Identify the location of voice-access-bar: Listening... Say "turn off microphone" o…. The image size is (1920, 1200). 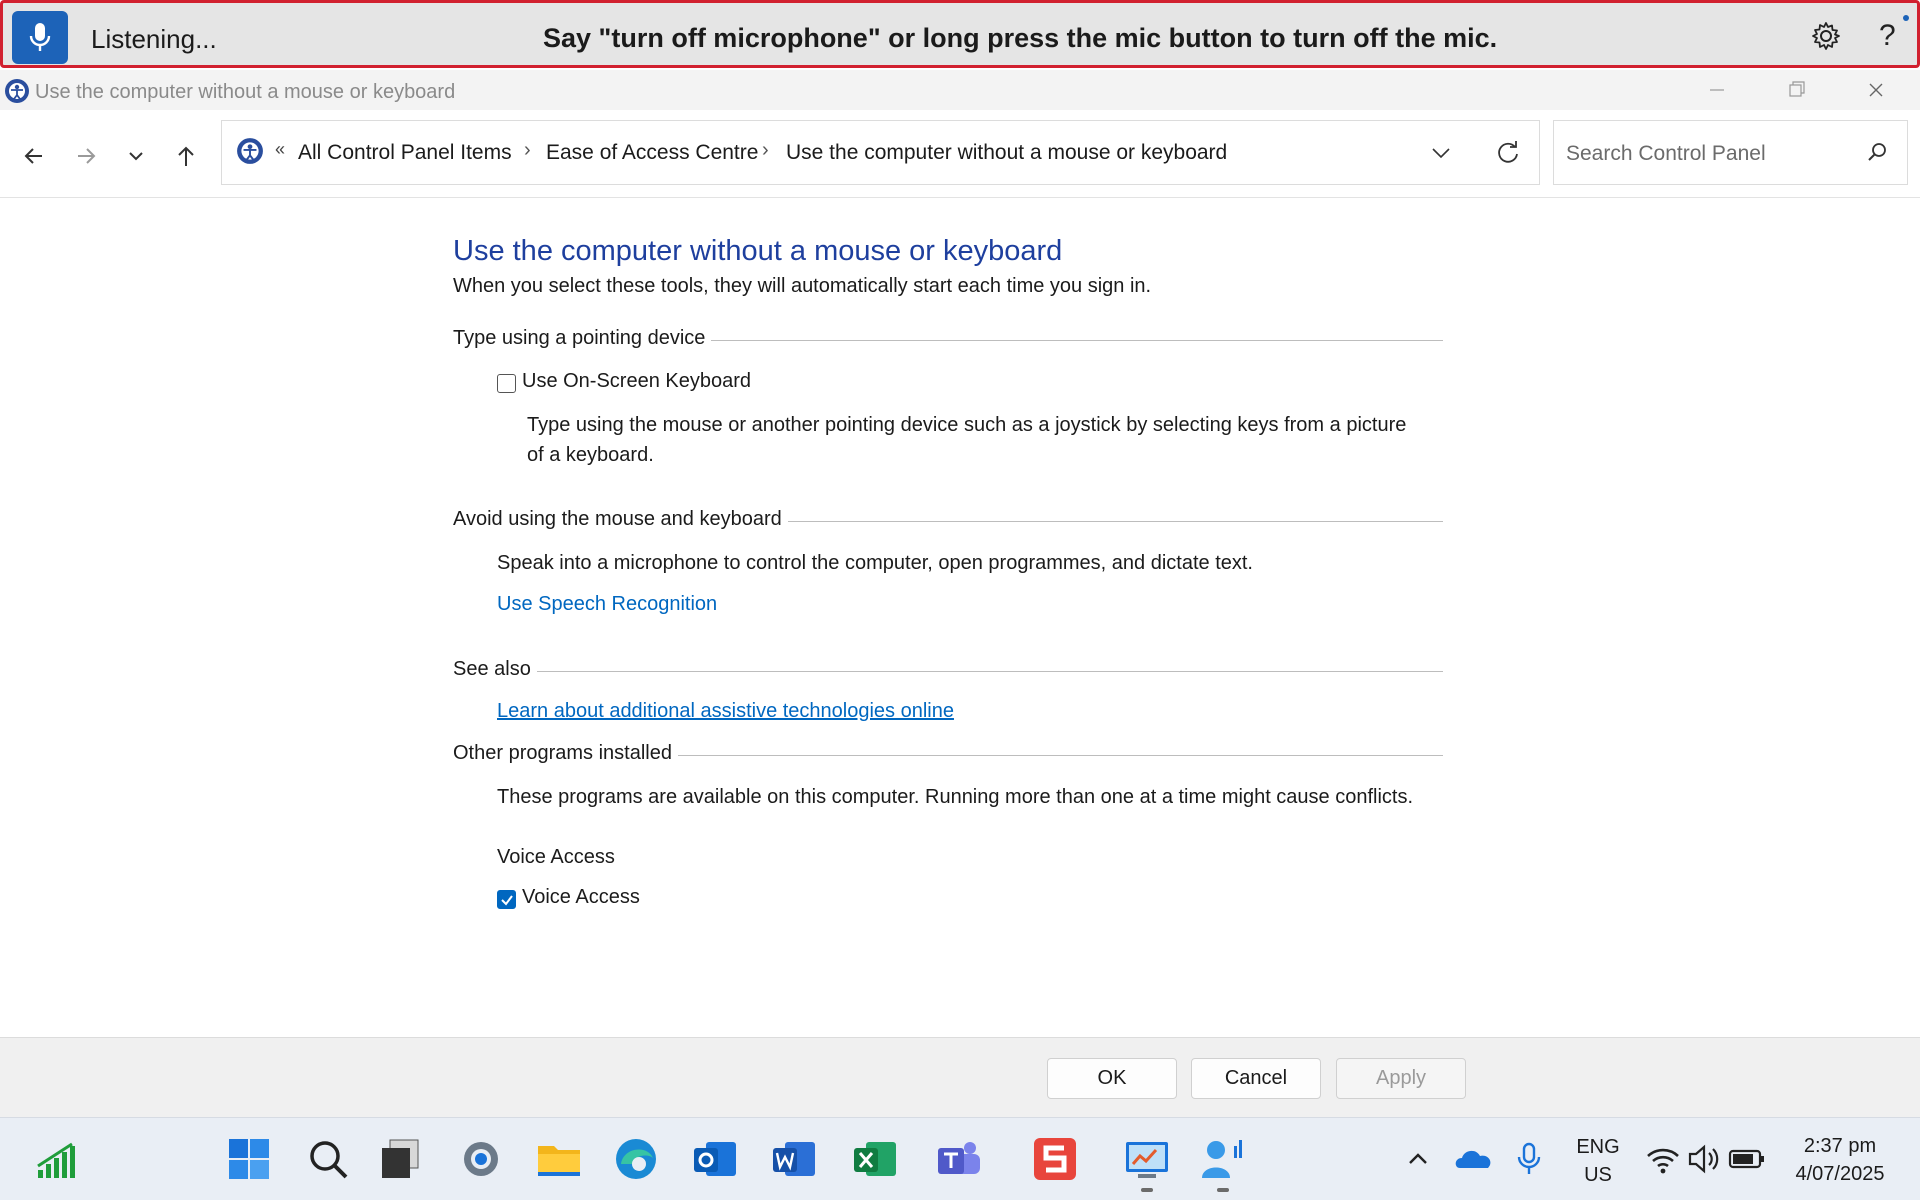
(960, 34).